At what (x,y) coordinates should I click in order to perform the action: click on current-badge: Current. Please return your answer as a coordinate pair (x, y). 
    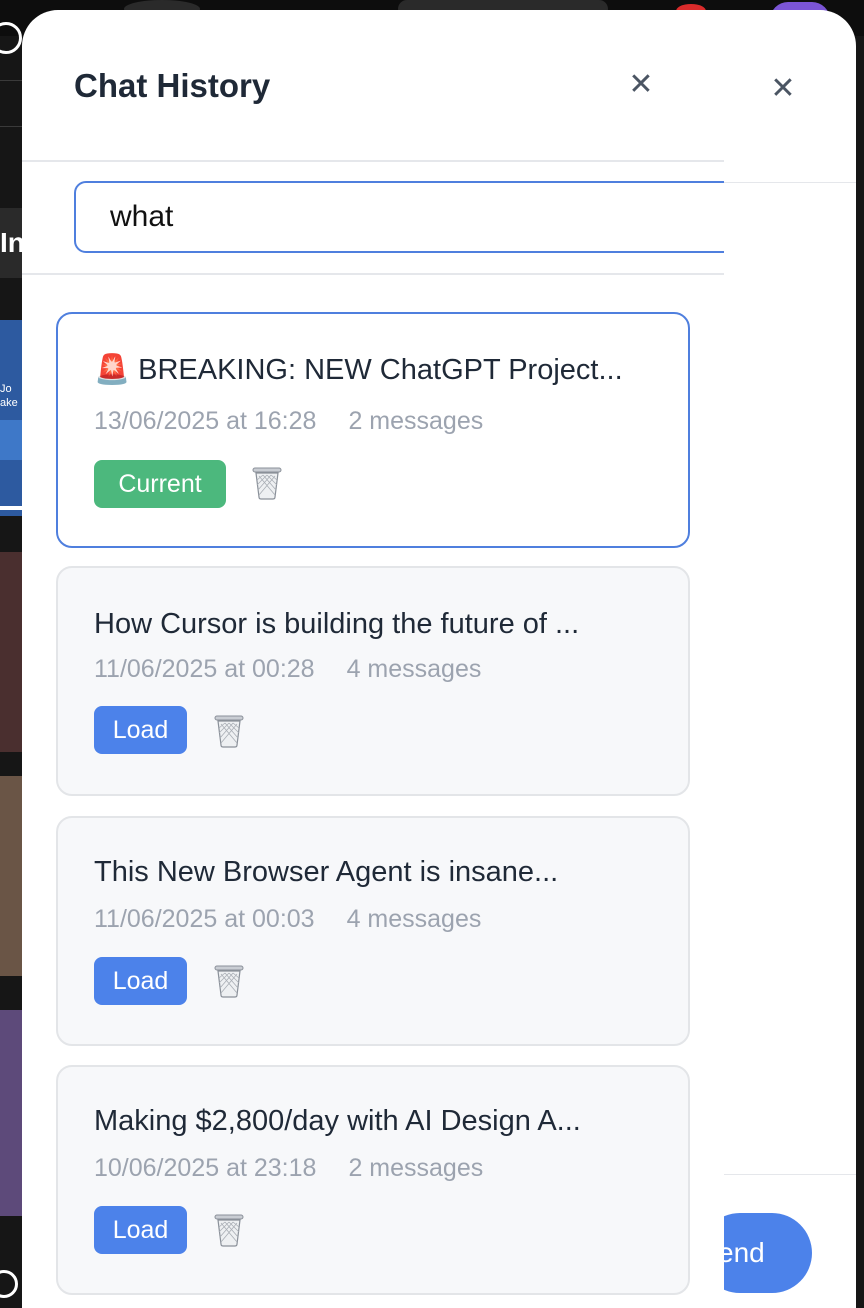
    Looking at the image, I should click on (160, 484).